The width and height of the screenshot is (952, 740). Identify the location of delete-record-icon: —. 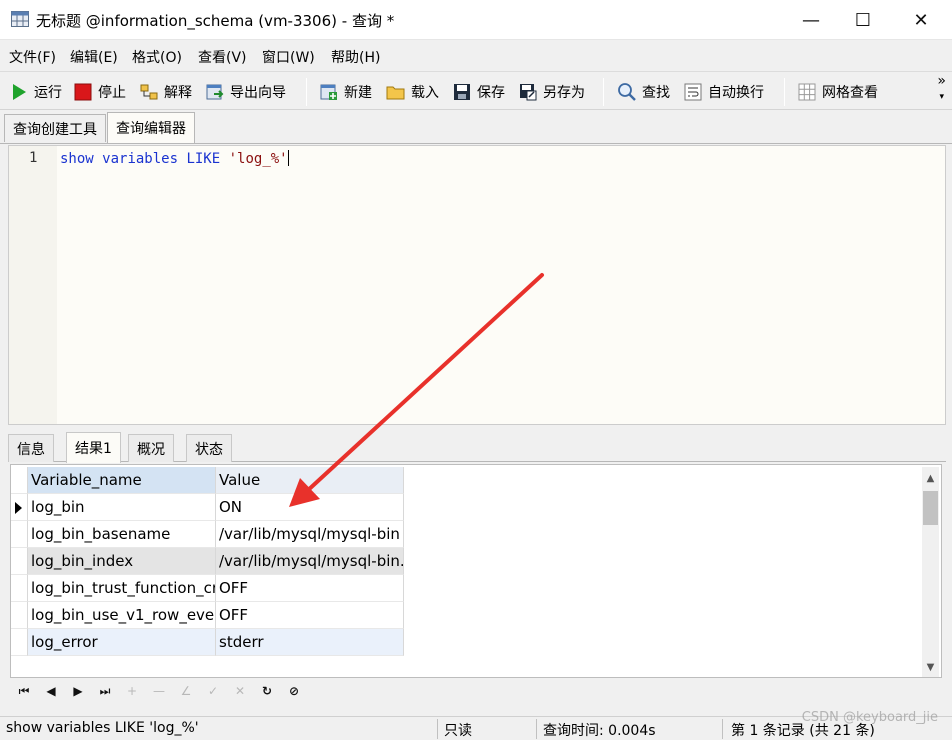
(159, 691).